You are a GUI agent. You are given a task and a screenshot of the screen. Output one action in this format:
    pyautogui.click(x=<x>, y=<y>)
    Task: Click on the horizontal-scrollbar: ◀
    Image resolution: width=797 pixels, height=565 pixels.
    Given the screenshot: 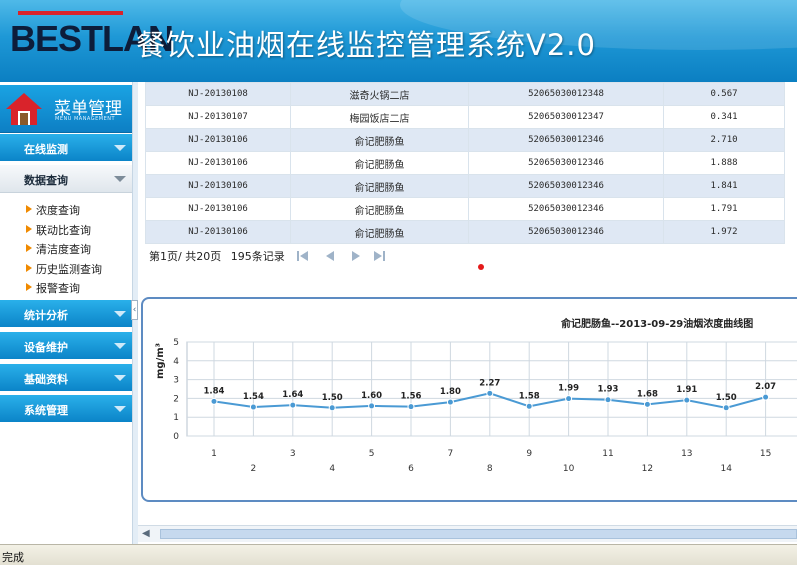 What is the action you would take?
    pyautogui.click(x=467, y=533)
    